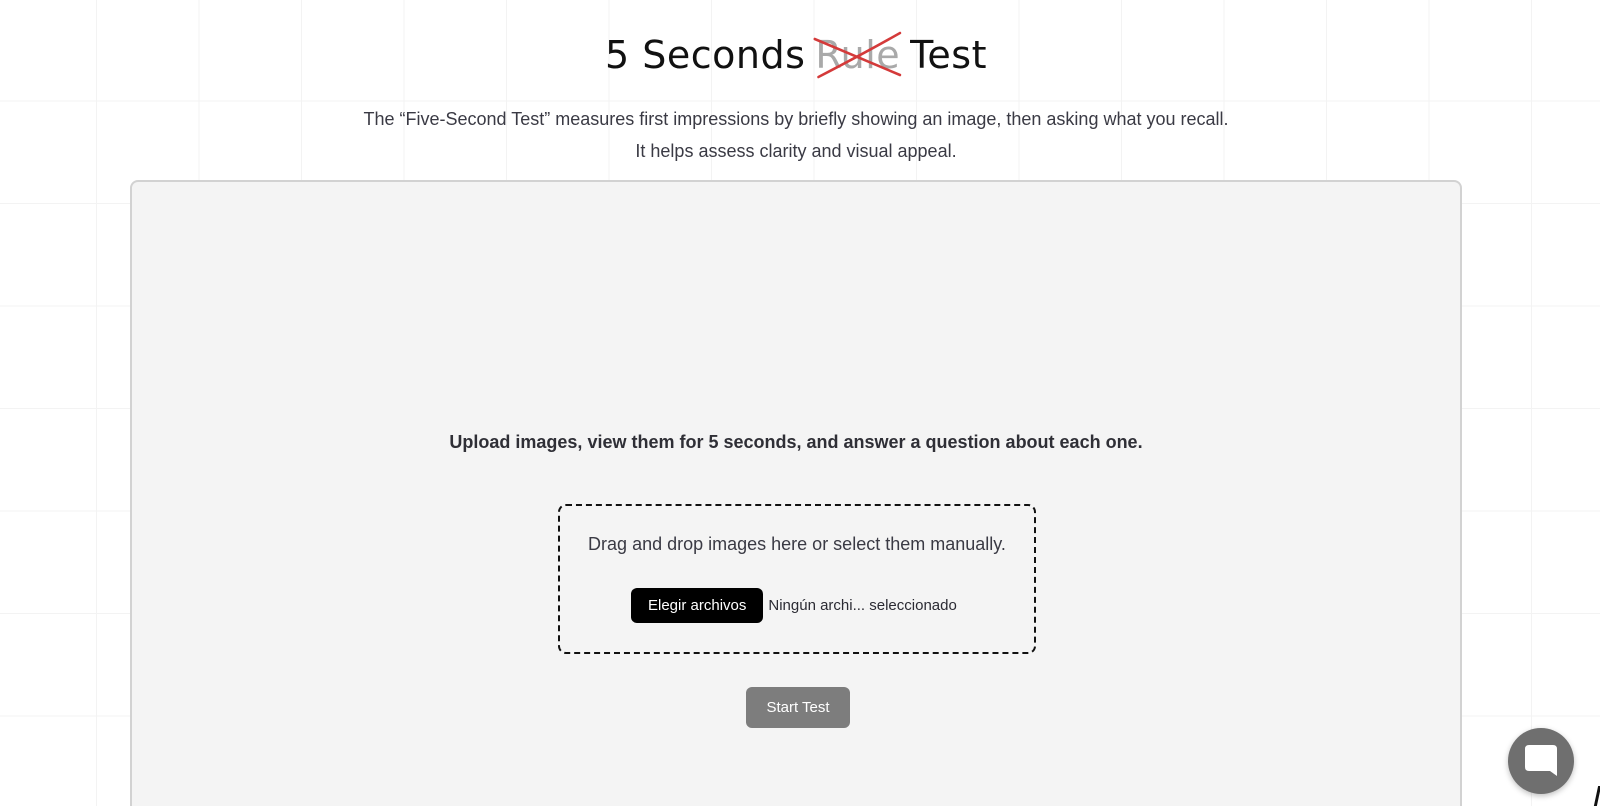 This screenshot has height=806, width=1600. I want to click on title-struck-word: Rule, so click(857, 55).